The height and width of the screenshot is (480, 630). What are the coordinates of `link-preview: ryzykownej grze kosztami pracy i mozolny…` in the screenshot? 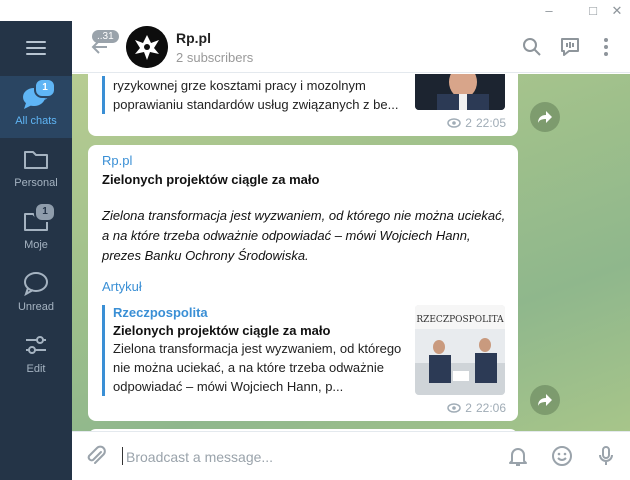 It's located at (252, 95).